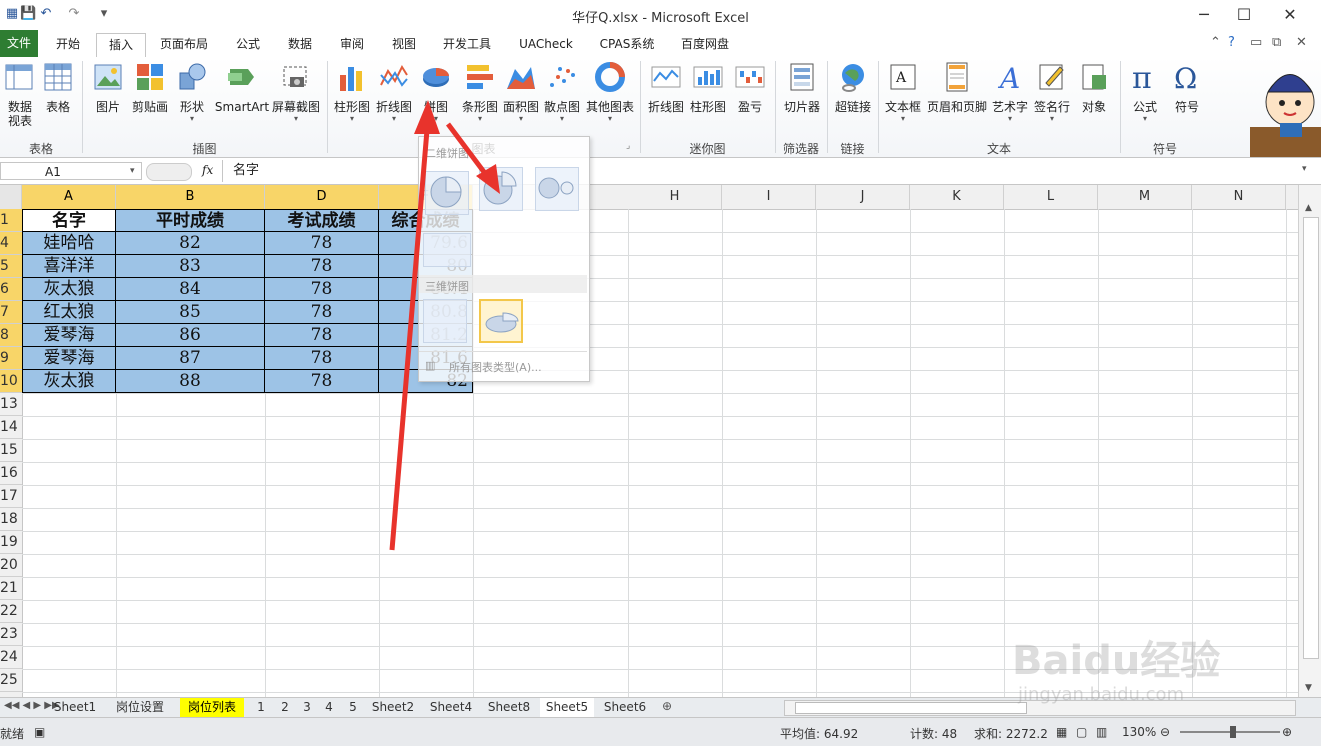  Describe the element at coordinates (1311, 438) in the screenshot. I see `scroll-thumb` at that location.